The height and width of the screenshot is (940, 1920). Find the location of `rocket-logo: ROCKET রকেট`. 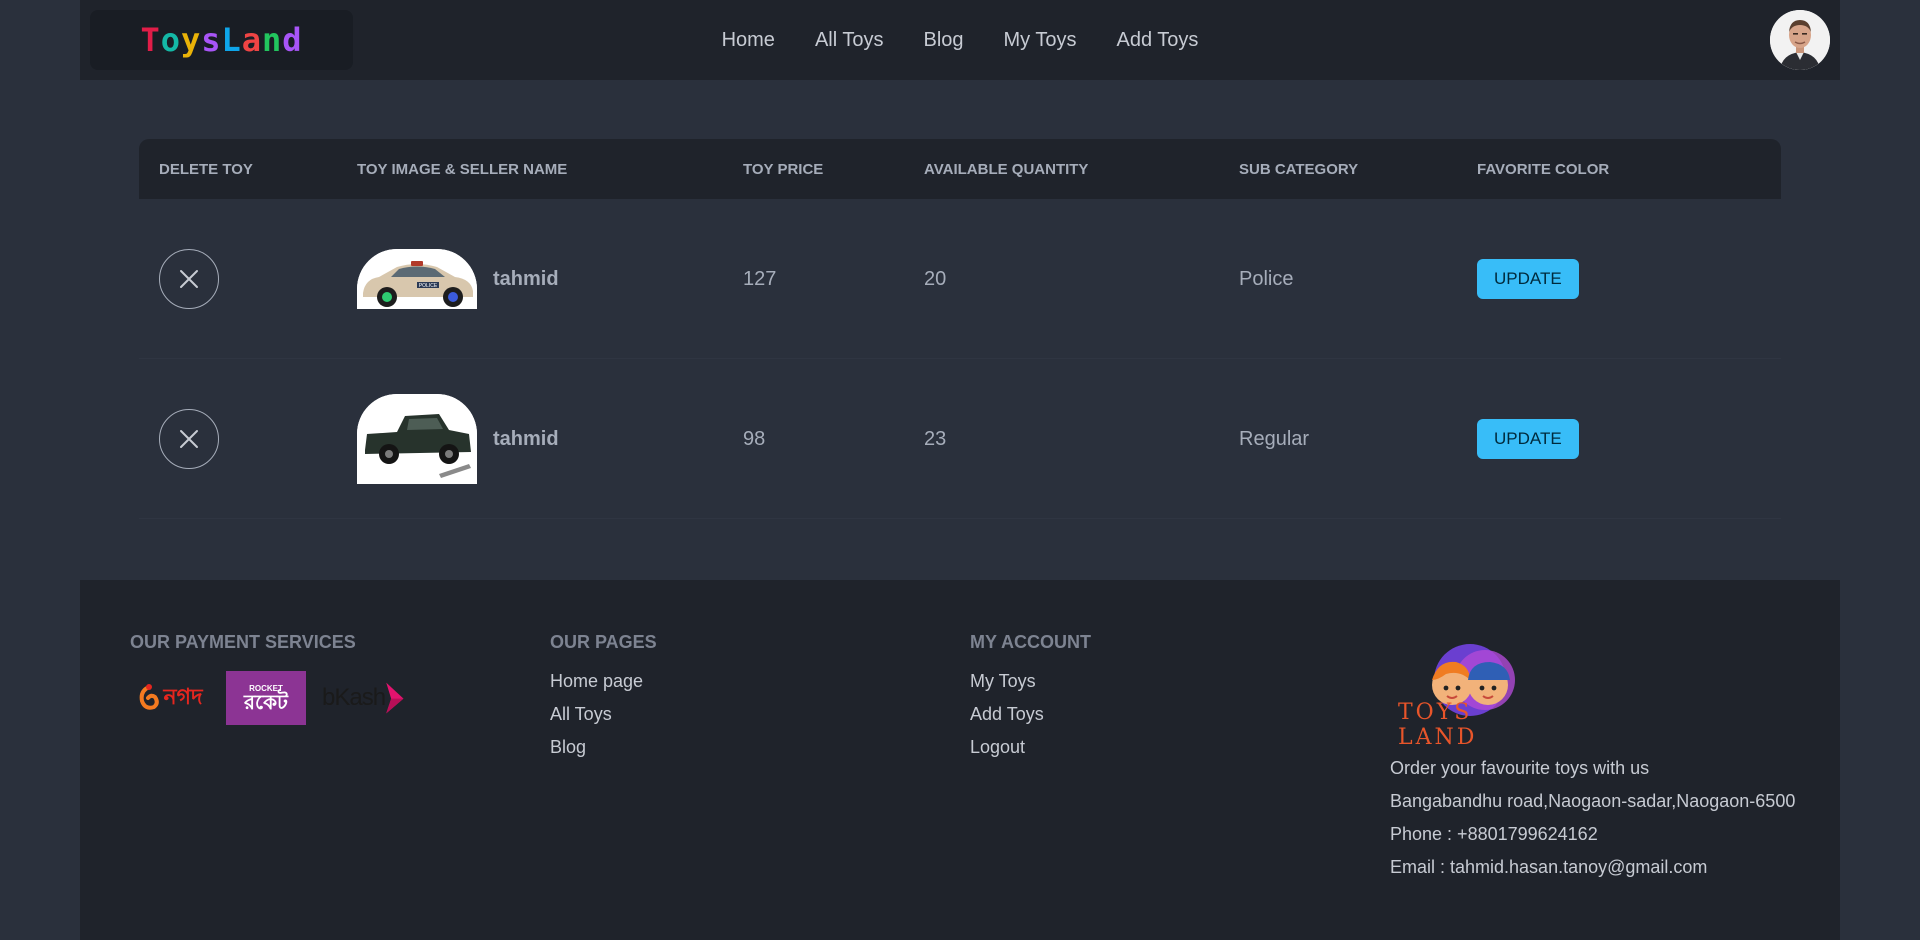

rocket-logo: ROCKET রকেট is located at coordinates (266, 698).